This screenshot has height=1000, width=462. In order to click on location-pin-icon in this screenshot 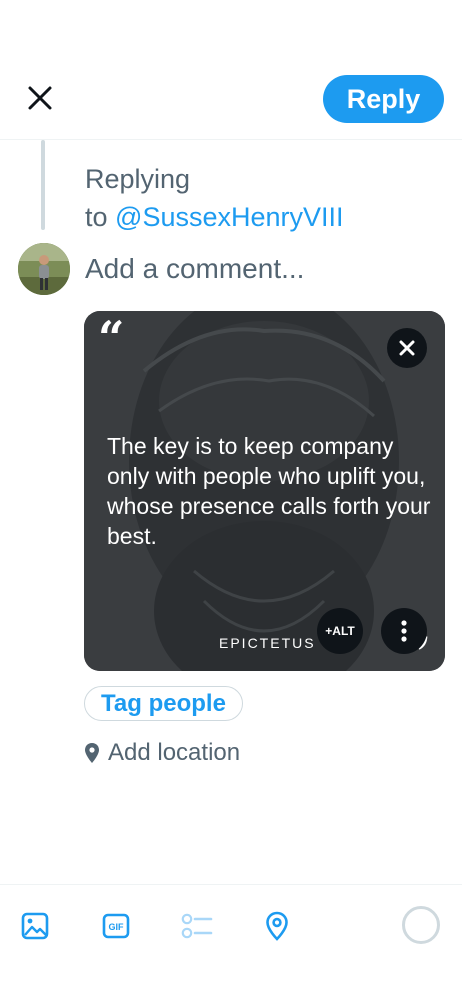, I will do `click(92, 753)`.